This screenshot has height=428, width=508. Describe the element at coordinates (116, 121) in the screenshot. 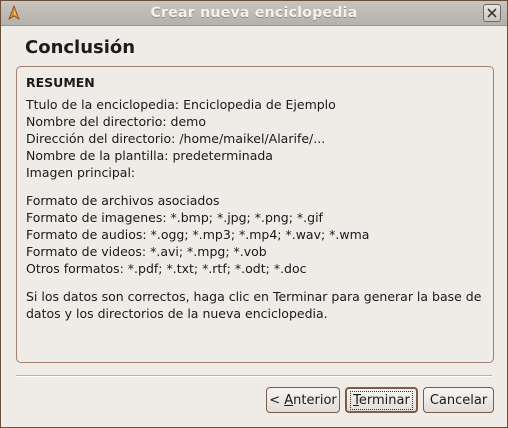

I see `summary-line-directory-name: Nombre del directorio: demo` at that location.